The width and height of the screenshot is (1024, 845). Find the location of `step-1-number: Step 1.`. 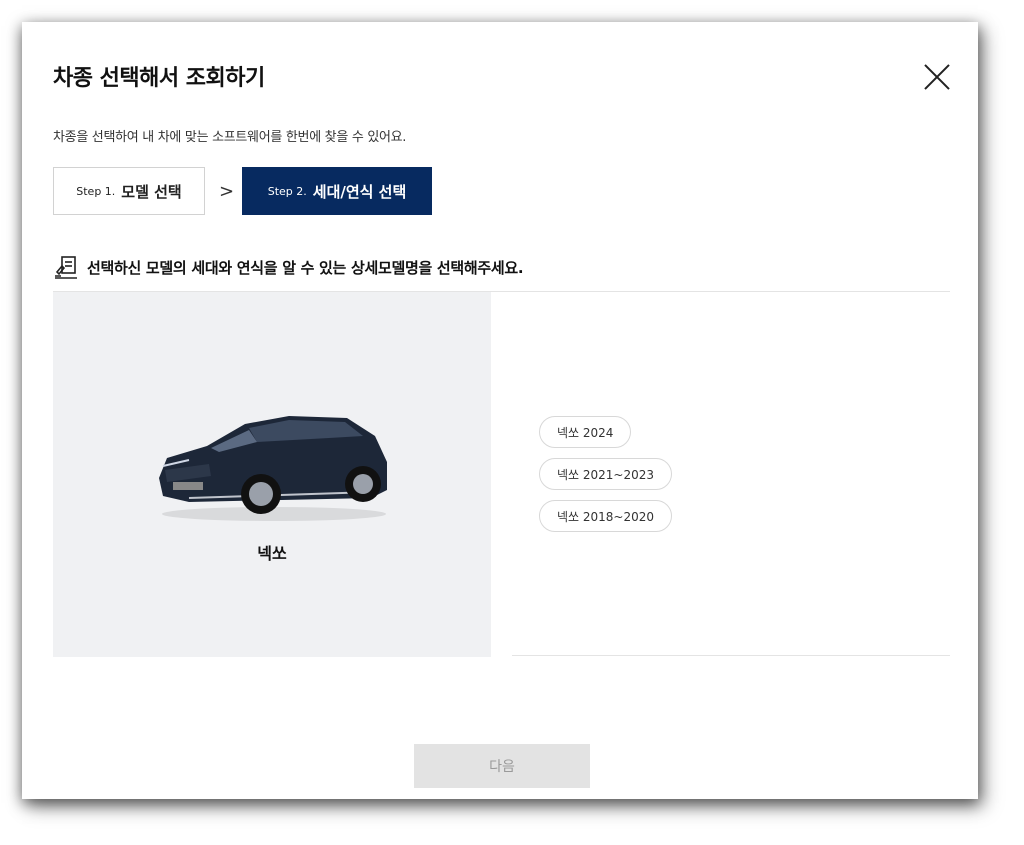

step-1-number: Step 1. is located at coordinates (96, 191).